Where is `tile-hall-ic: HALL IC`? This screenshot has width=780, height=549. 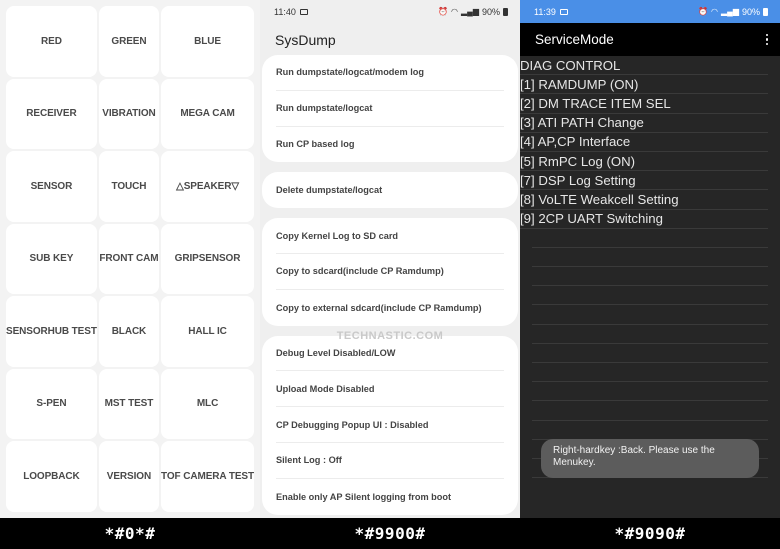 tile-hall-ic: HALL IC is located at coordinates (207, 331).